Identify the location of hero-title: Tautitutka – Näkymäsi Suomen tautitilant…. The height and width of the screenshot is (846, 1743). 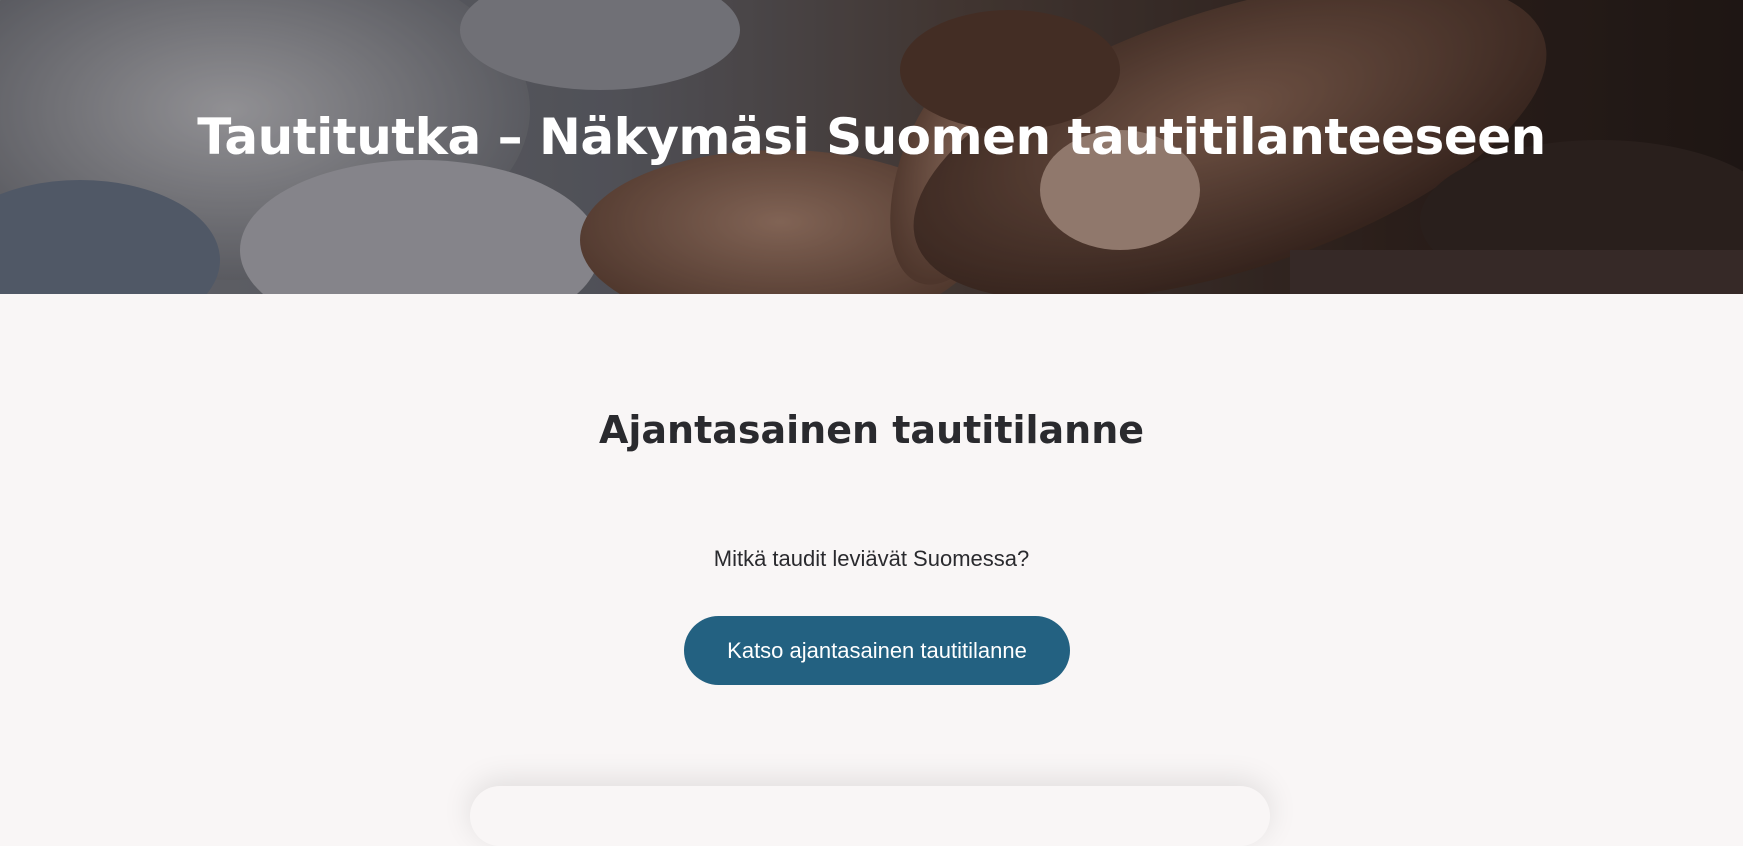
(871, 137).